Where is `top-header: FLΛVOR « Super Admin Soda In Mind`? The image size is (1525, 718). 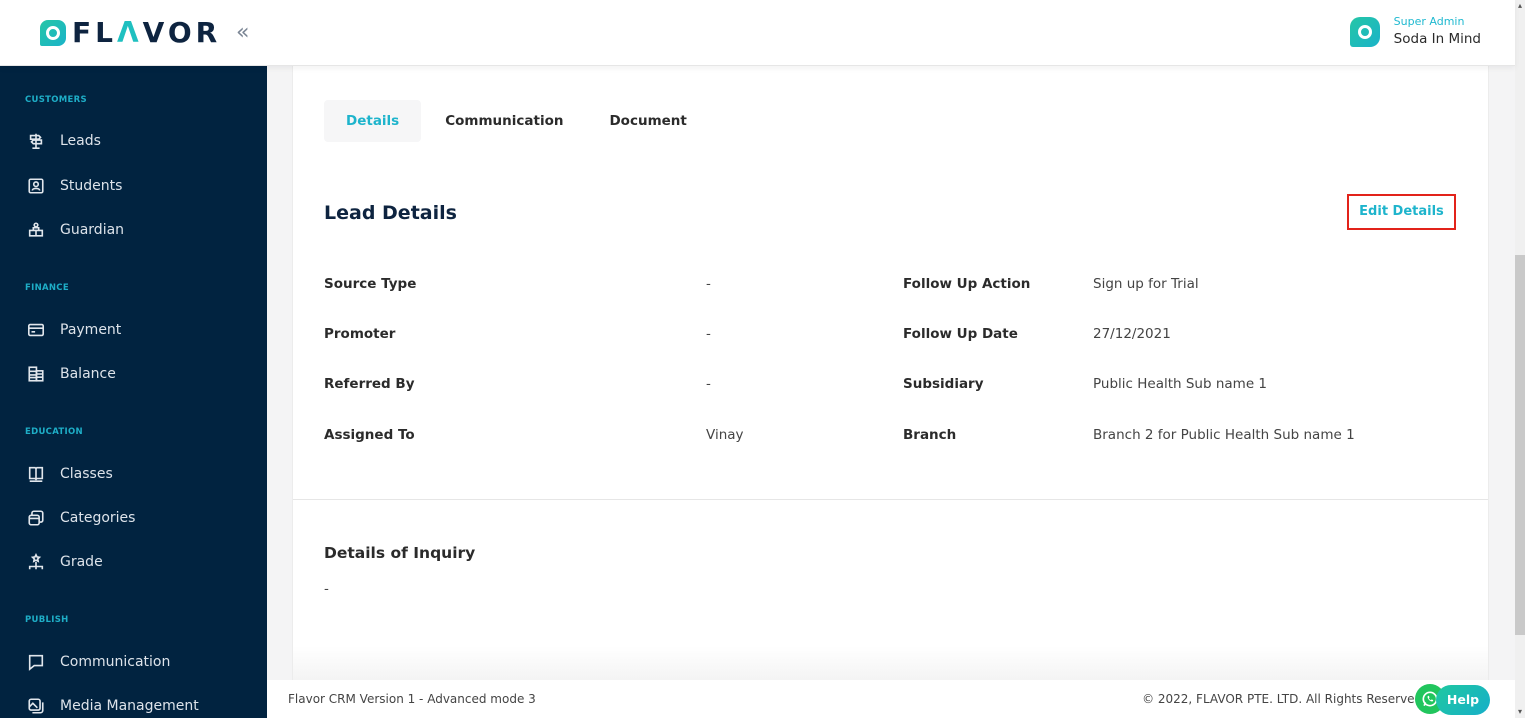 top-header: FLΛVOR « Super Admin Soda In Mind is located at coordinates (757, 33).